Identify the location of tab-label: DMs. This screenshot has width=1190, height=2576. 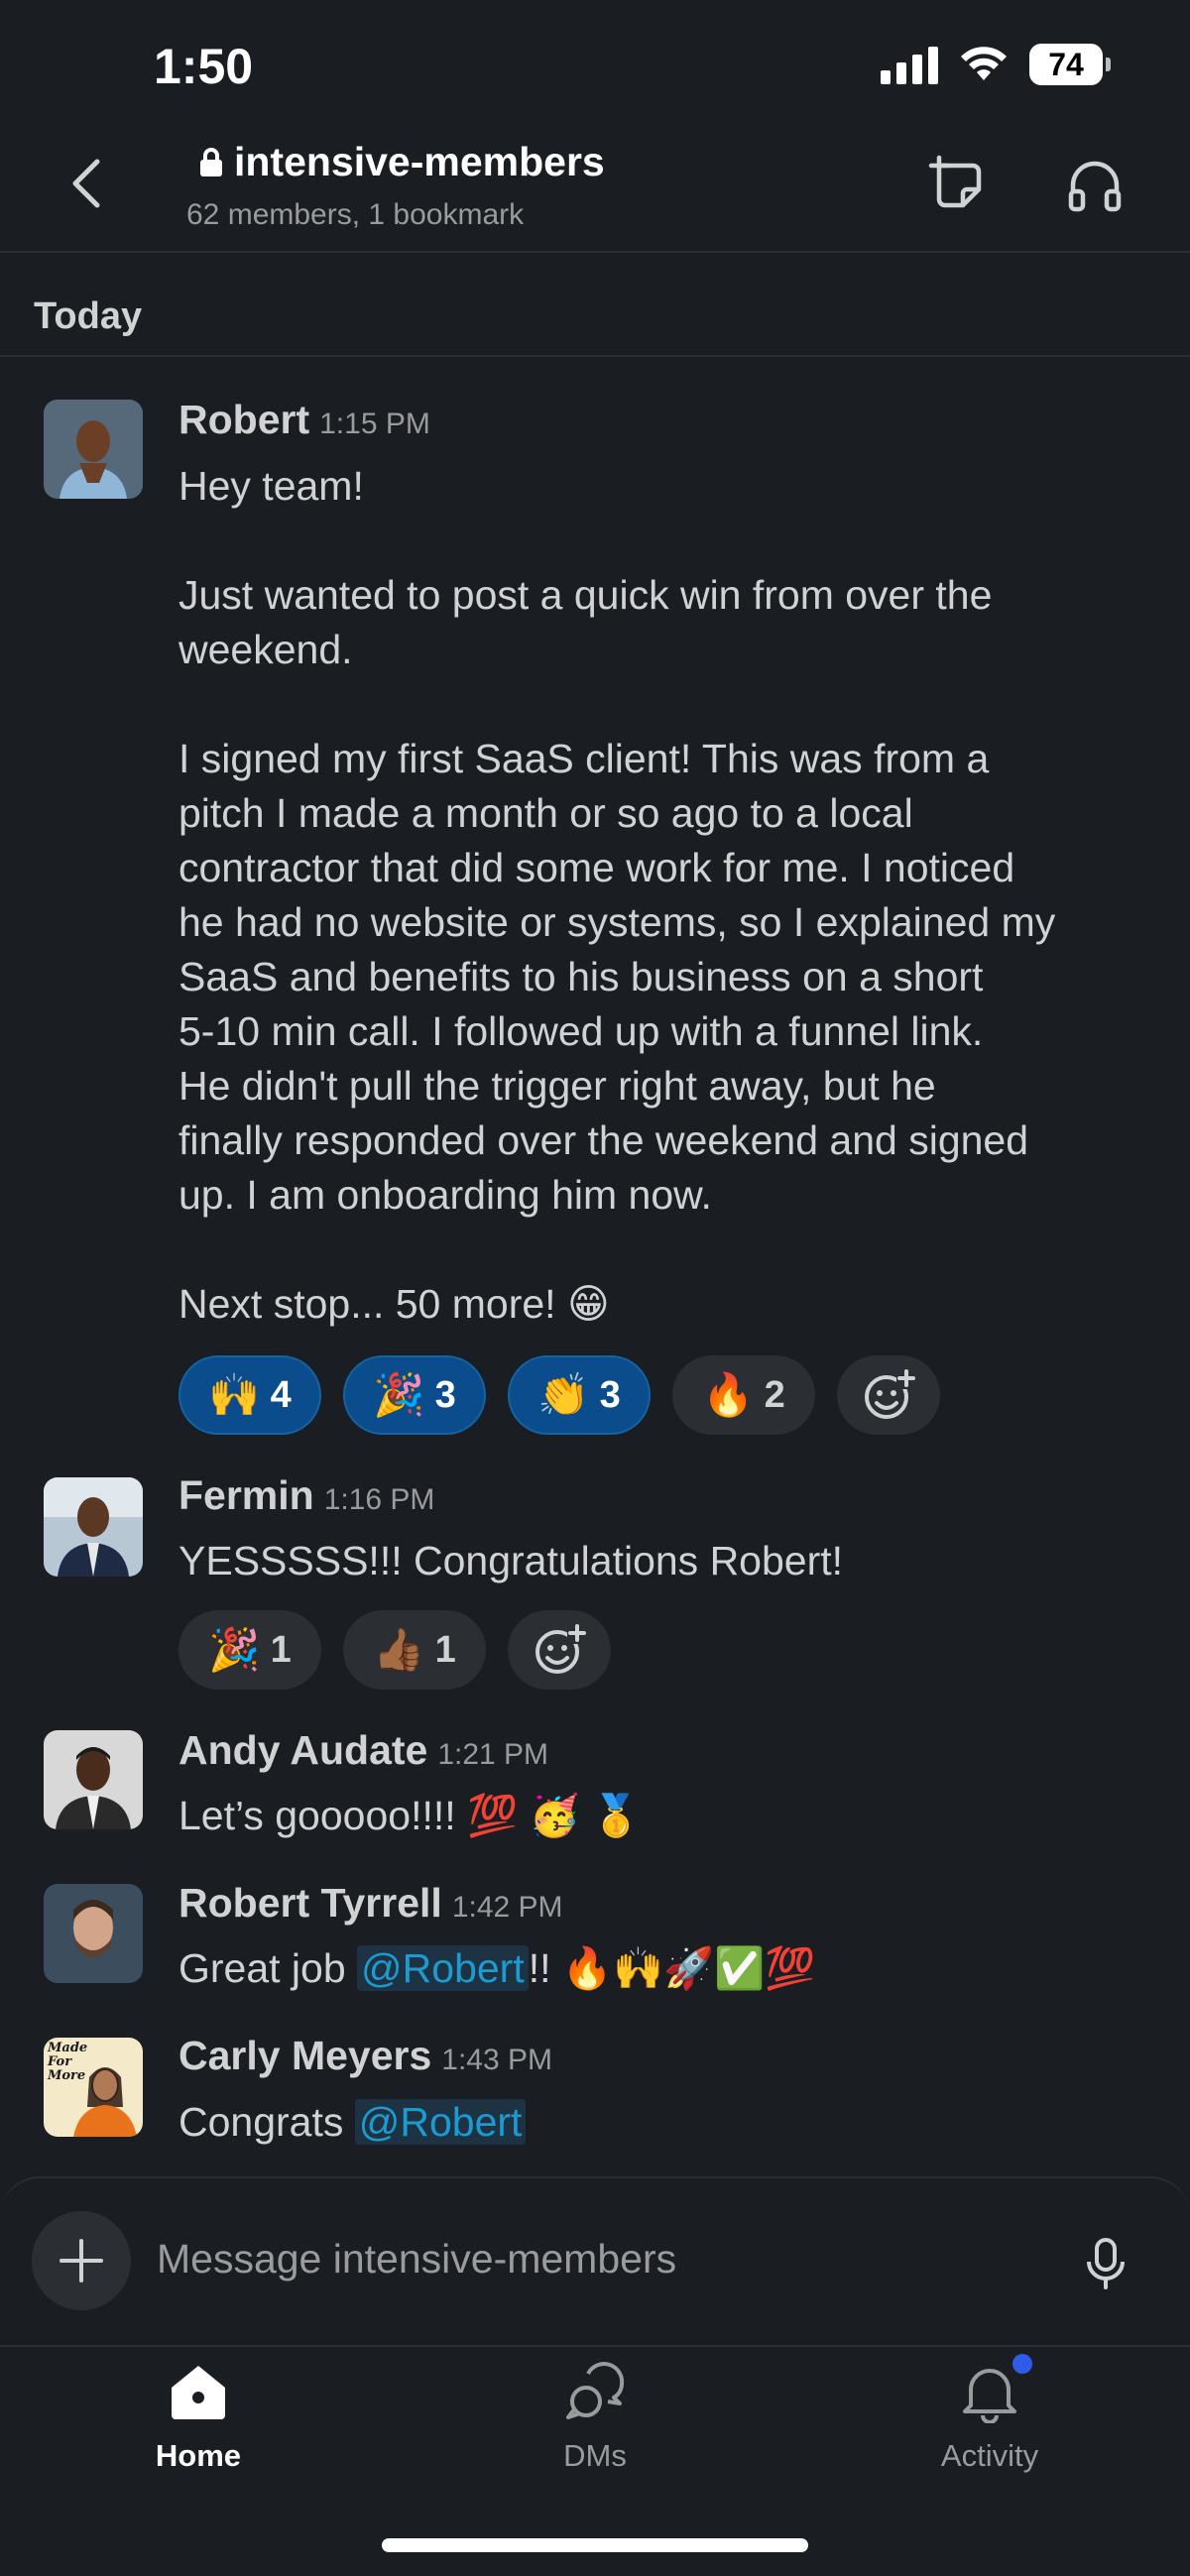
(595, 2455).